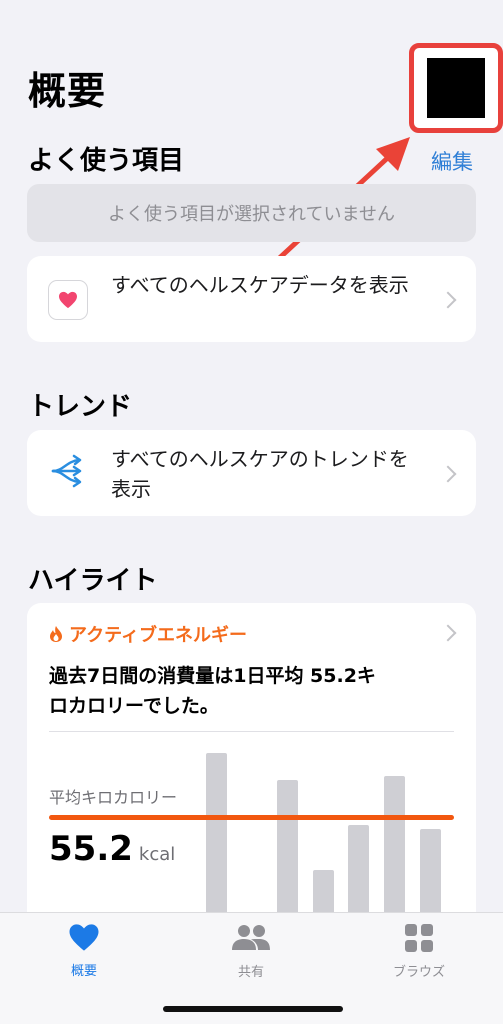  What do you see at coordinates (83, 971) in the screenshot?
I see `tab-summary-label: 概要` at bounding box center [83, 971].